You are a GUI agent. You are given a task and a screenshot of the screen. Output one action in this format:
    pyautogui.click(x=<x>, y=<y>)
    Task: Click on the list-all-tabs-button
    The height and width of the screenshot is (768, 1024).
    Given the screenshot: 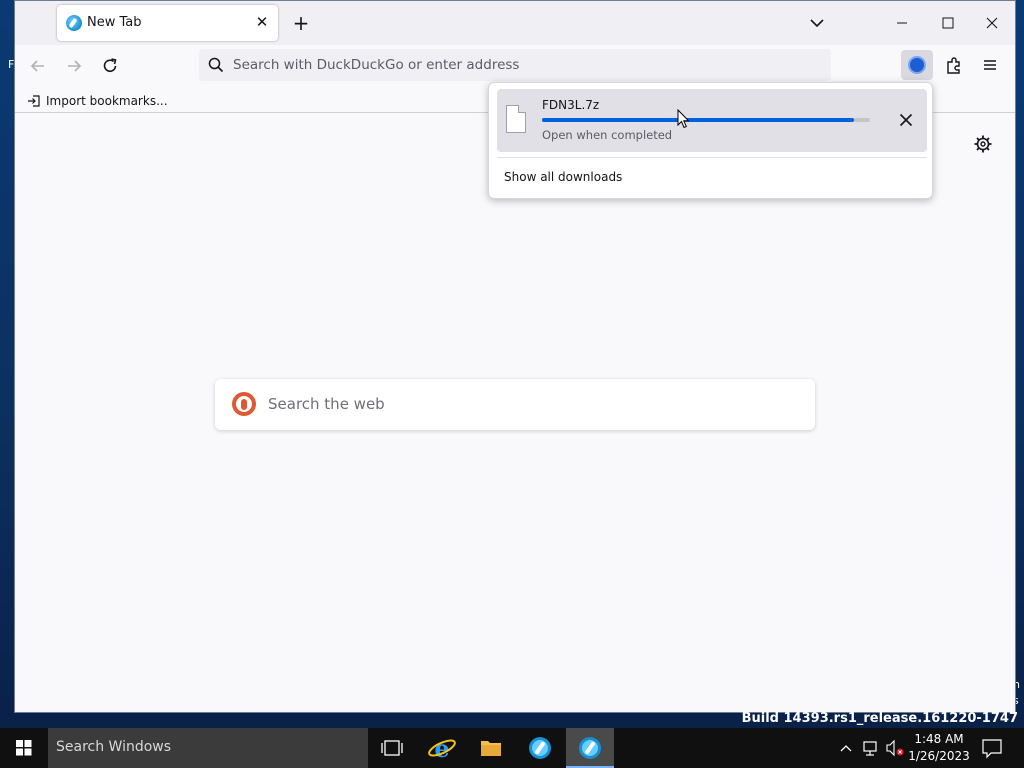 What is the action you would take?
    pyautogui.click(x=817, y=23)
    